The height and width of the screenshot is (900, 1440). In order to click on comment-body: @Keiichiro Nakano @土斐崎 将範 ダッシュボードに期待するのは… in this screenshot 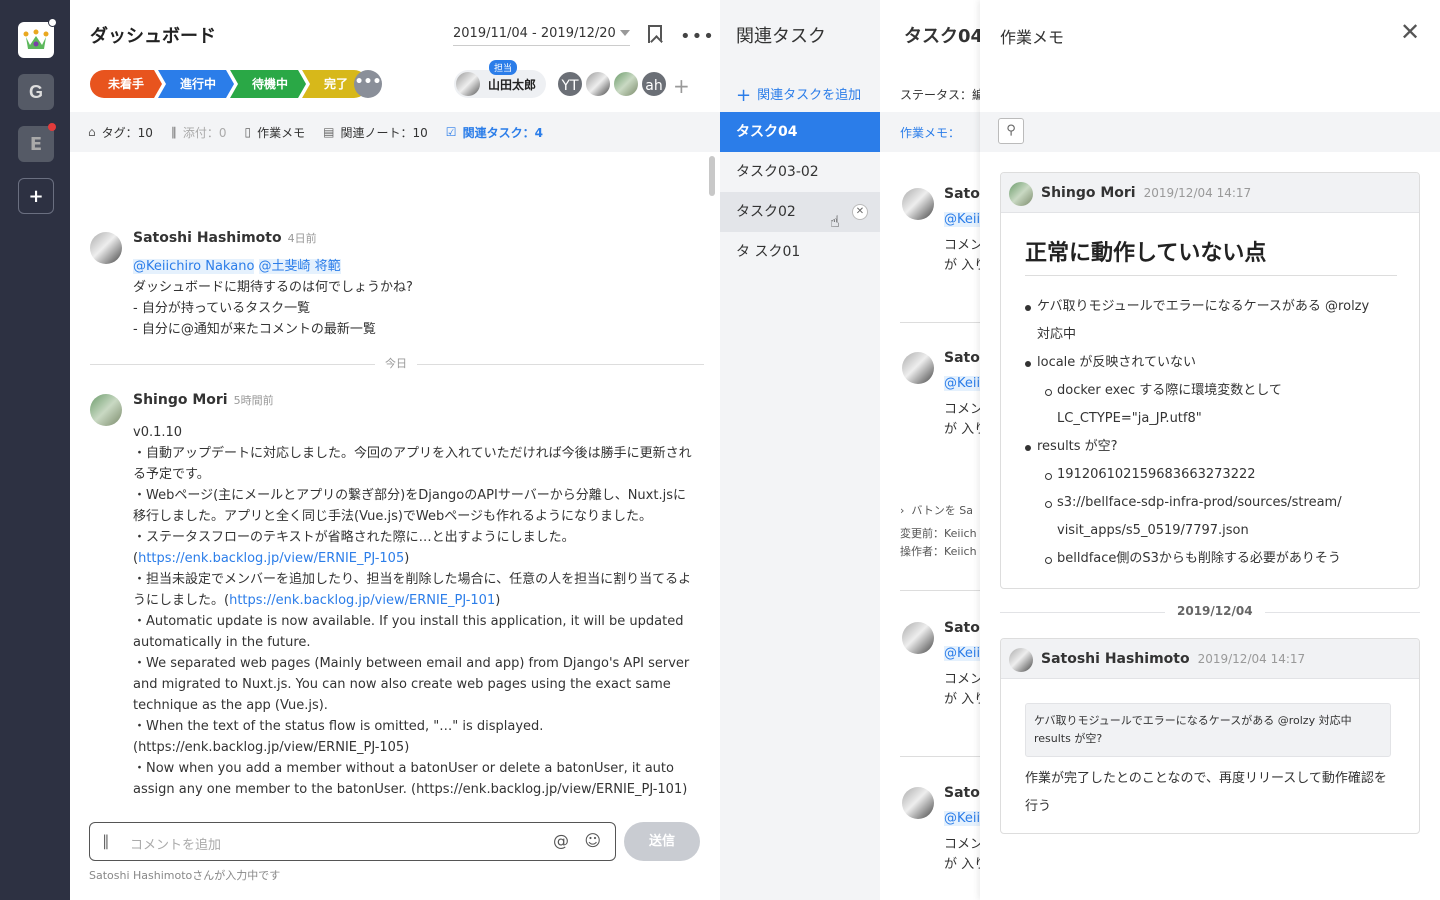, I will do `click(415, 298)`.